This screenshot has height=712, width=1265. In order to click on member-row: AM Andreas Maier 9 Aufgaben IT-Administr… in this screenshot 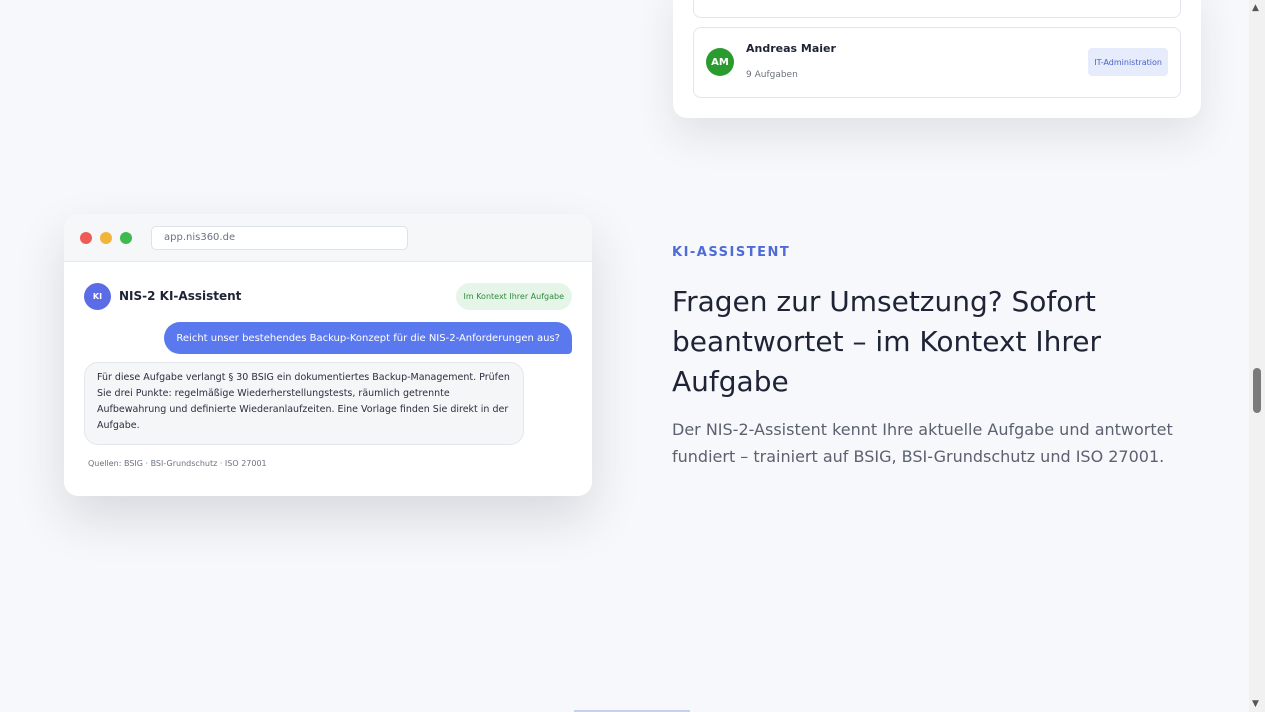, I will do `click(937, 62)`.